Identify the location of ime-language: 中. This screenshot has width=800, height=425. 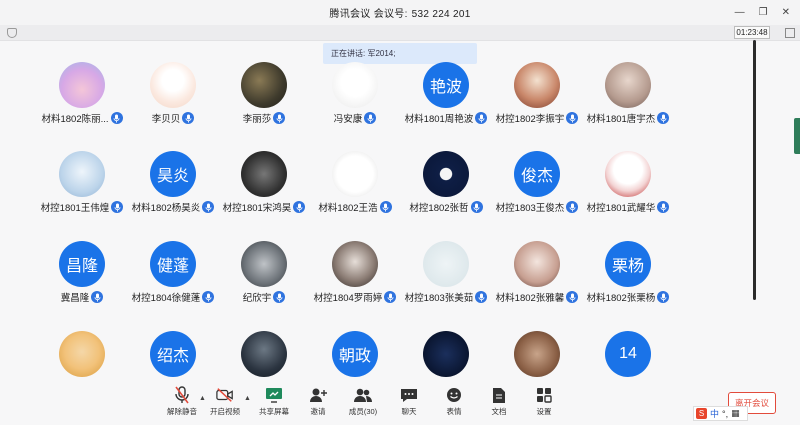
(715, 414).